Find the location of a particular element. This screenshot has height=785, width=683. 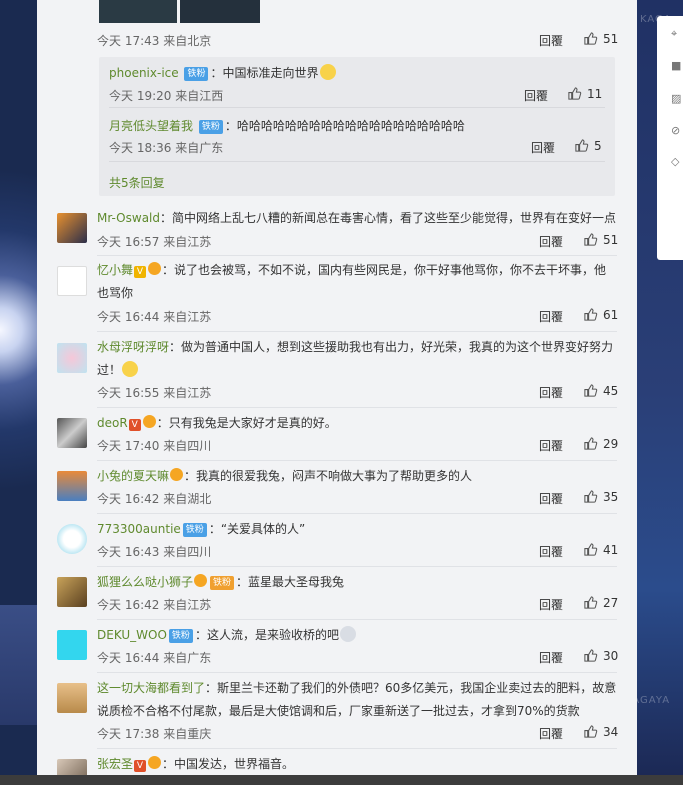

comment-author: 狐狸么么哒小狮子 is located at coordinates (145, 582).